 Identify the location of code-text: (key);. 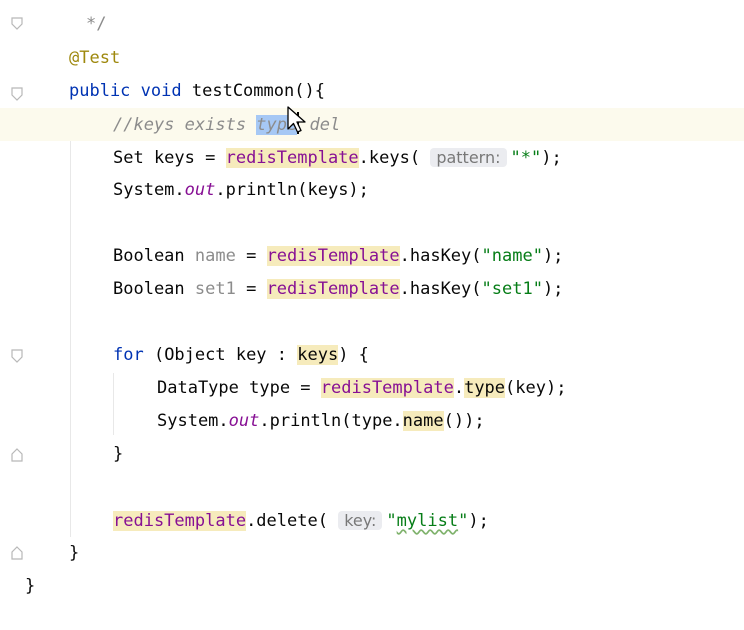
(536, 388).